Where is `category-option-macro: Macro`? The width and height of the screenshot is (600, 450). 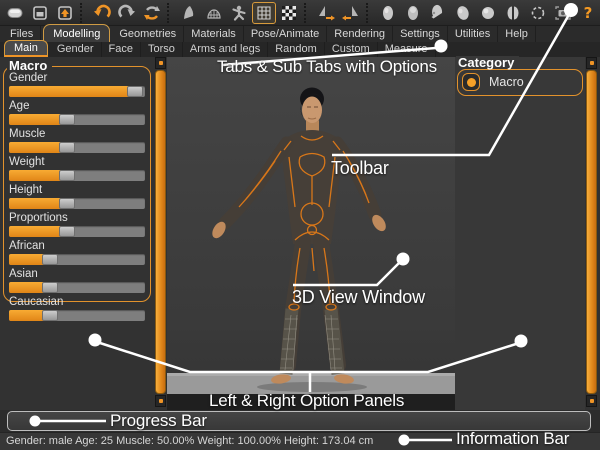 category-option-macro: Macro is located at coordinates (520, 80).